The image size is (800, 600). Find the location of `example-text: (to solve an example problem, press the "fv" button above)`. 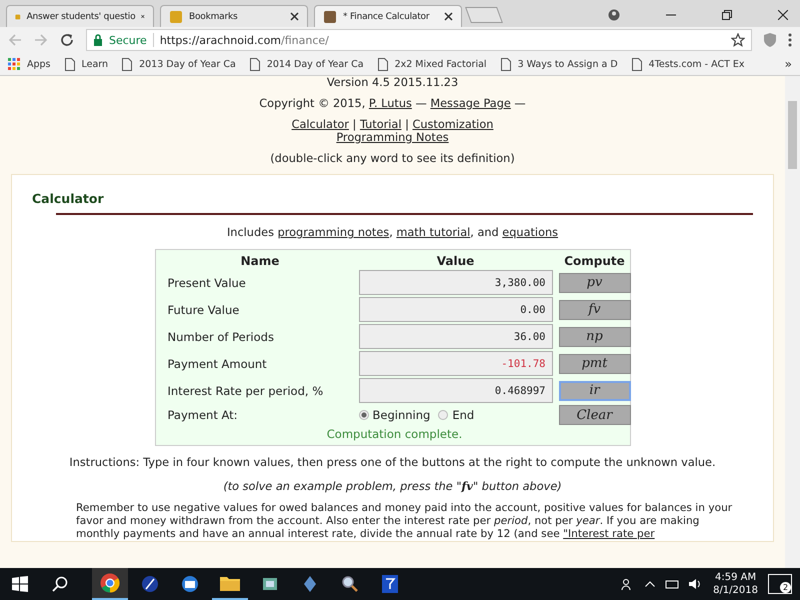

example-text: (to solve an example problem, press the "fv" button above) is located at coordinates (392, 486).